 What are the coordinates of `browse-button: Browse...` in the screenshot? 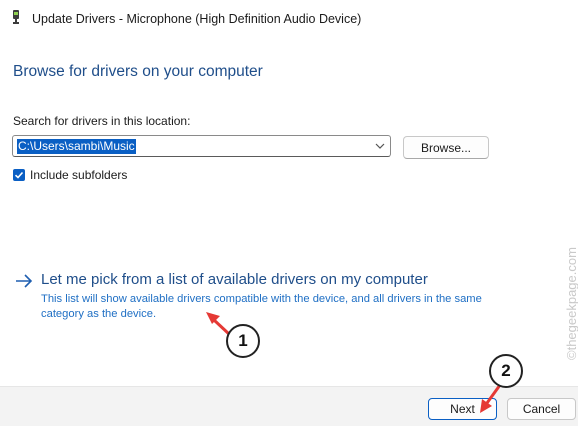 It's located at (446, 147).